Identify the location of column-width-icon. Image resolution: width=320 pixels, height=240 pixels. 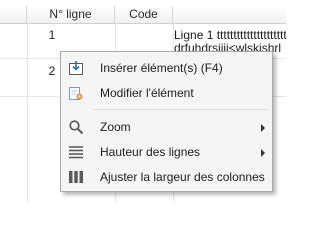
(76, 177).